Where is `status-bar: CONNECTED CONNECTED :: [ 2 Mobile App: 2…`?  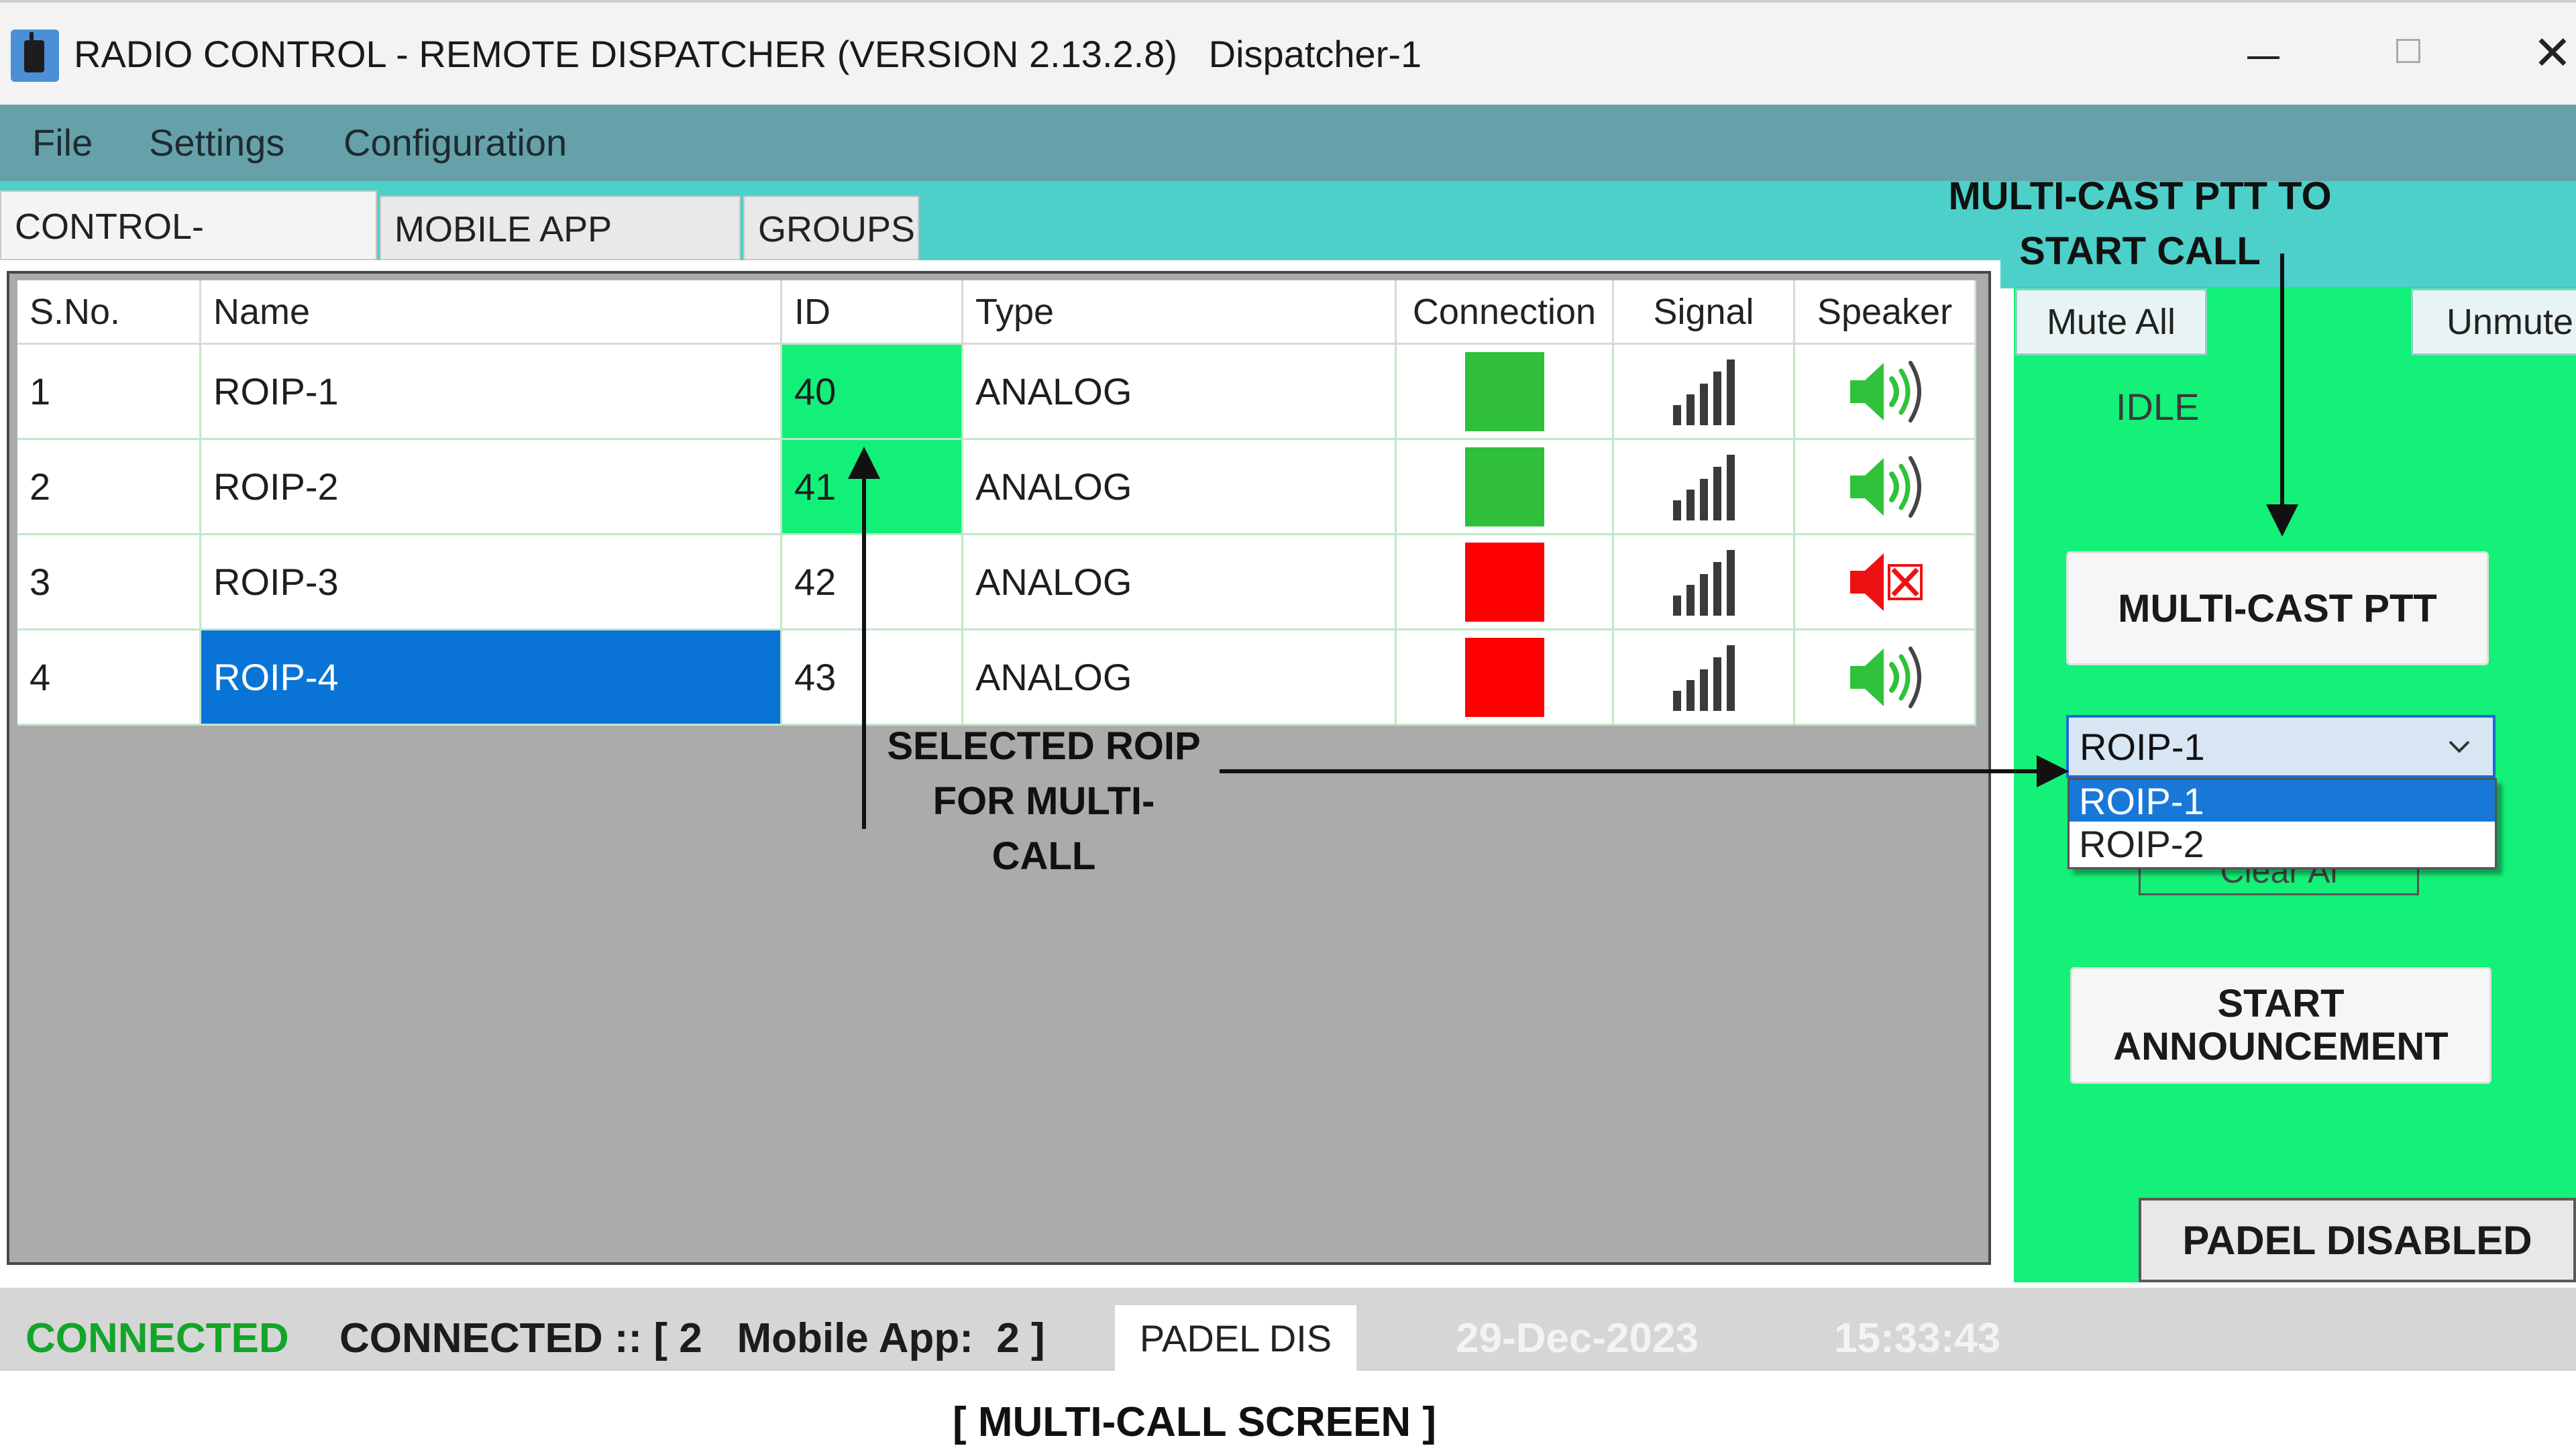 status-bar: CONNECTED CONNECTED :: [ 2 Mobile App: 2… is located at coordinates (1288, 1329).